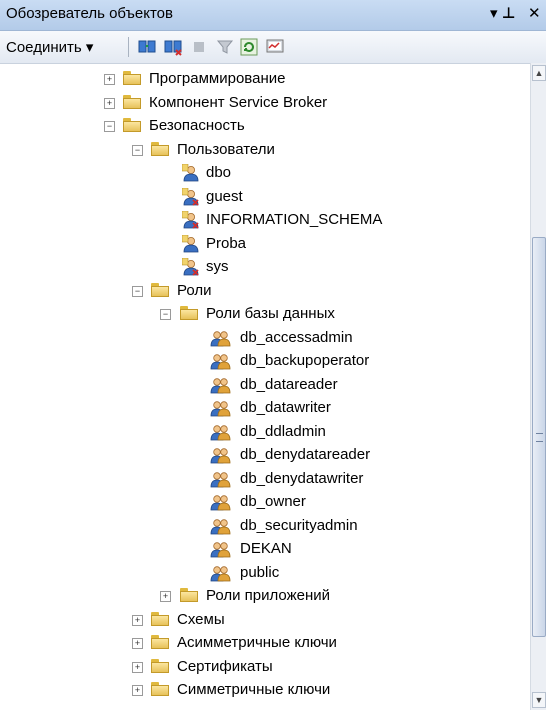 The image size is (546, 710). I want to click on tree-node: db_ddladmin, so click(265, 432).